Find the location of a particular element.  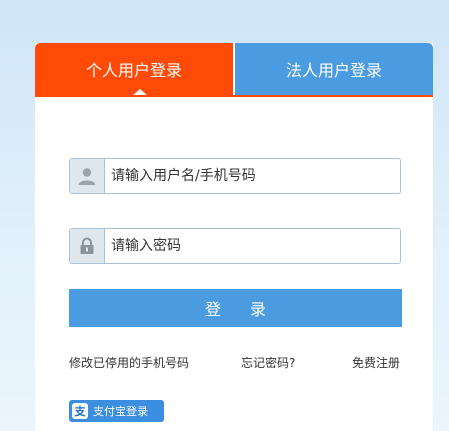

changed-phone-link: 修改已停用的手机号码 is located at coordinates (129, 362).